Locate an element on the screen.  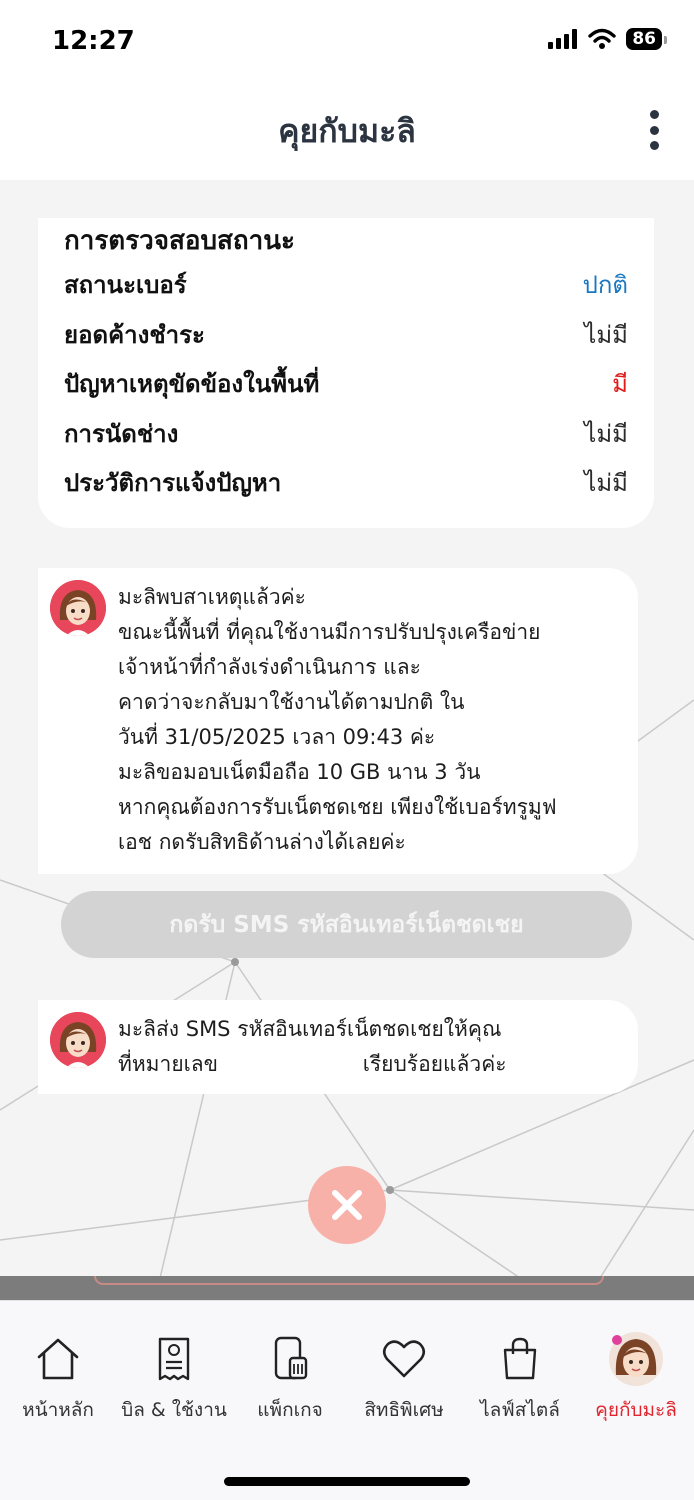
nav-item-package: แพ็กเกจ is located at coordinates (290, 1378).